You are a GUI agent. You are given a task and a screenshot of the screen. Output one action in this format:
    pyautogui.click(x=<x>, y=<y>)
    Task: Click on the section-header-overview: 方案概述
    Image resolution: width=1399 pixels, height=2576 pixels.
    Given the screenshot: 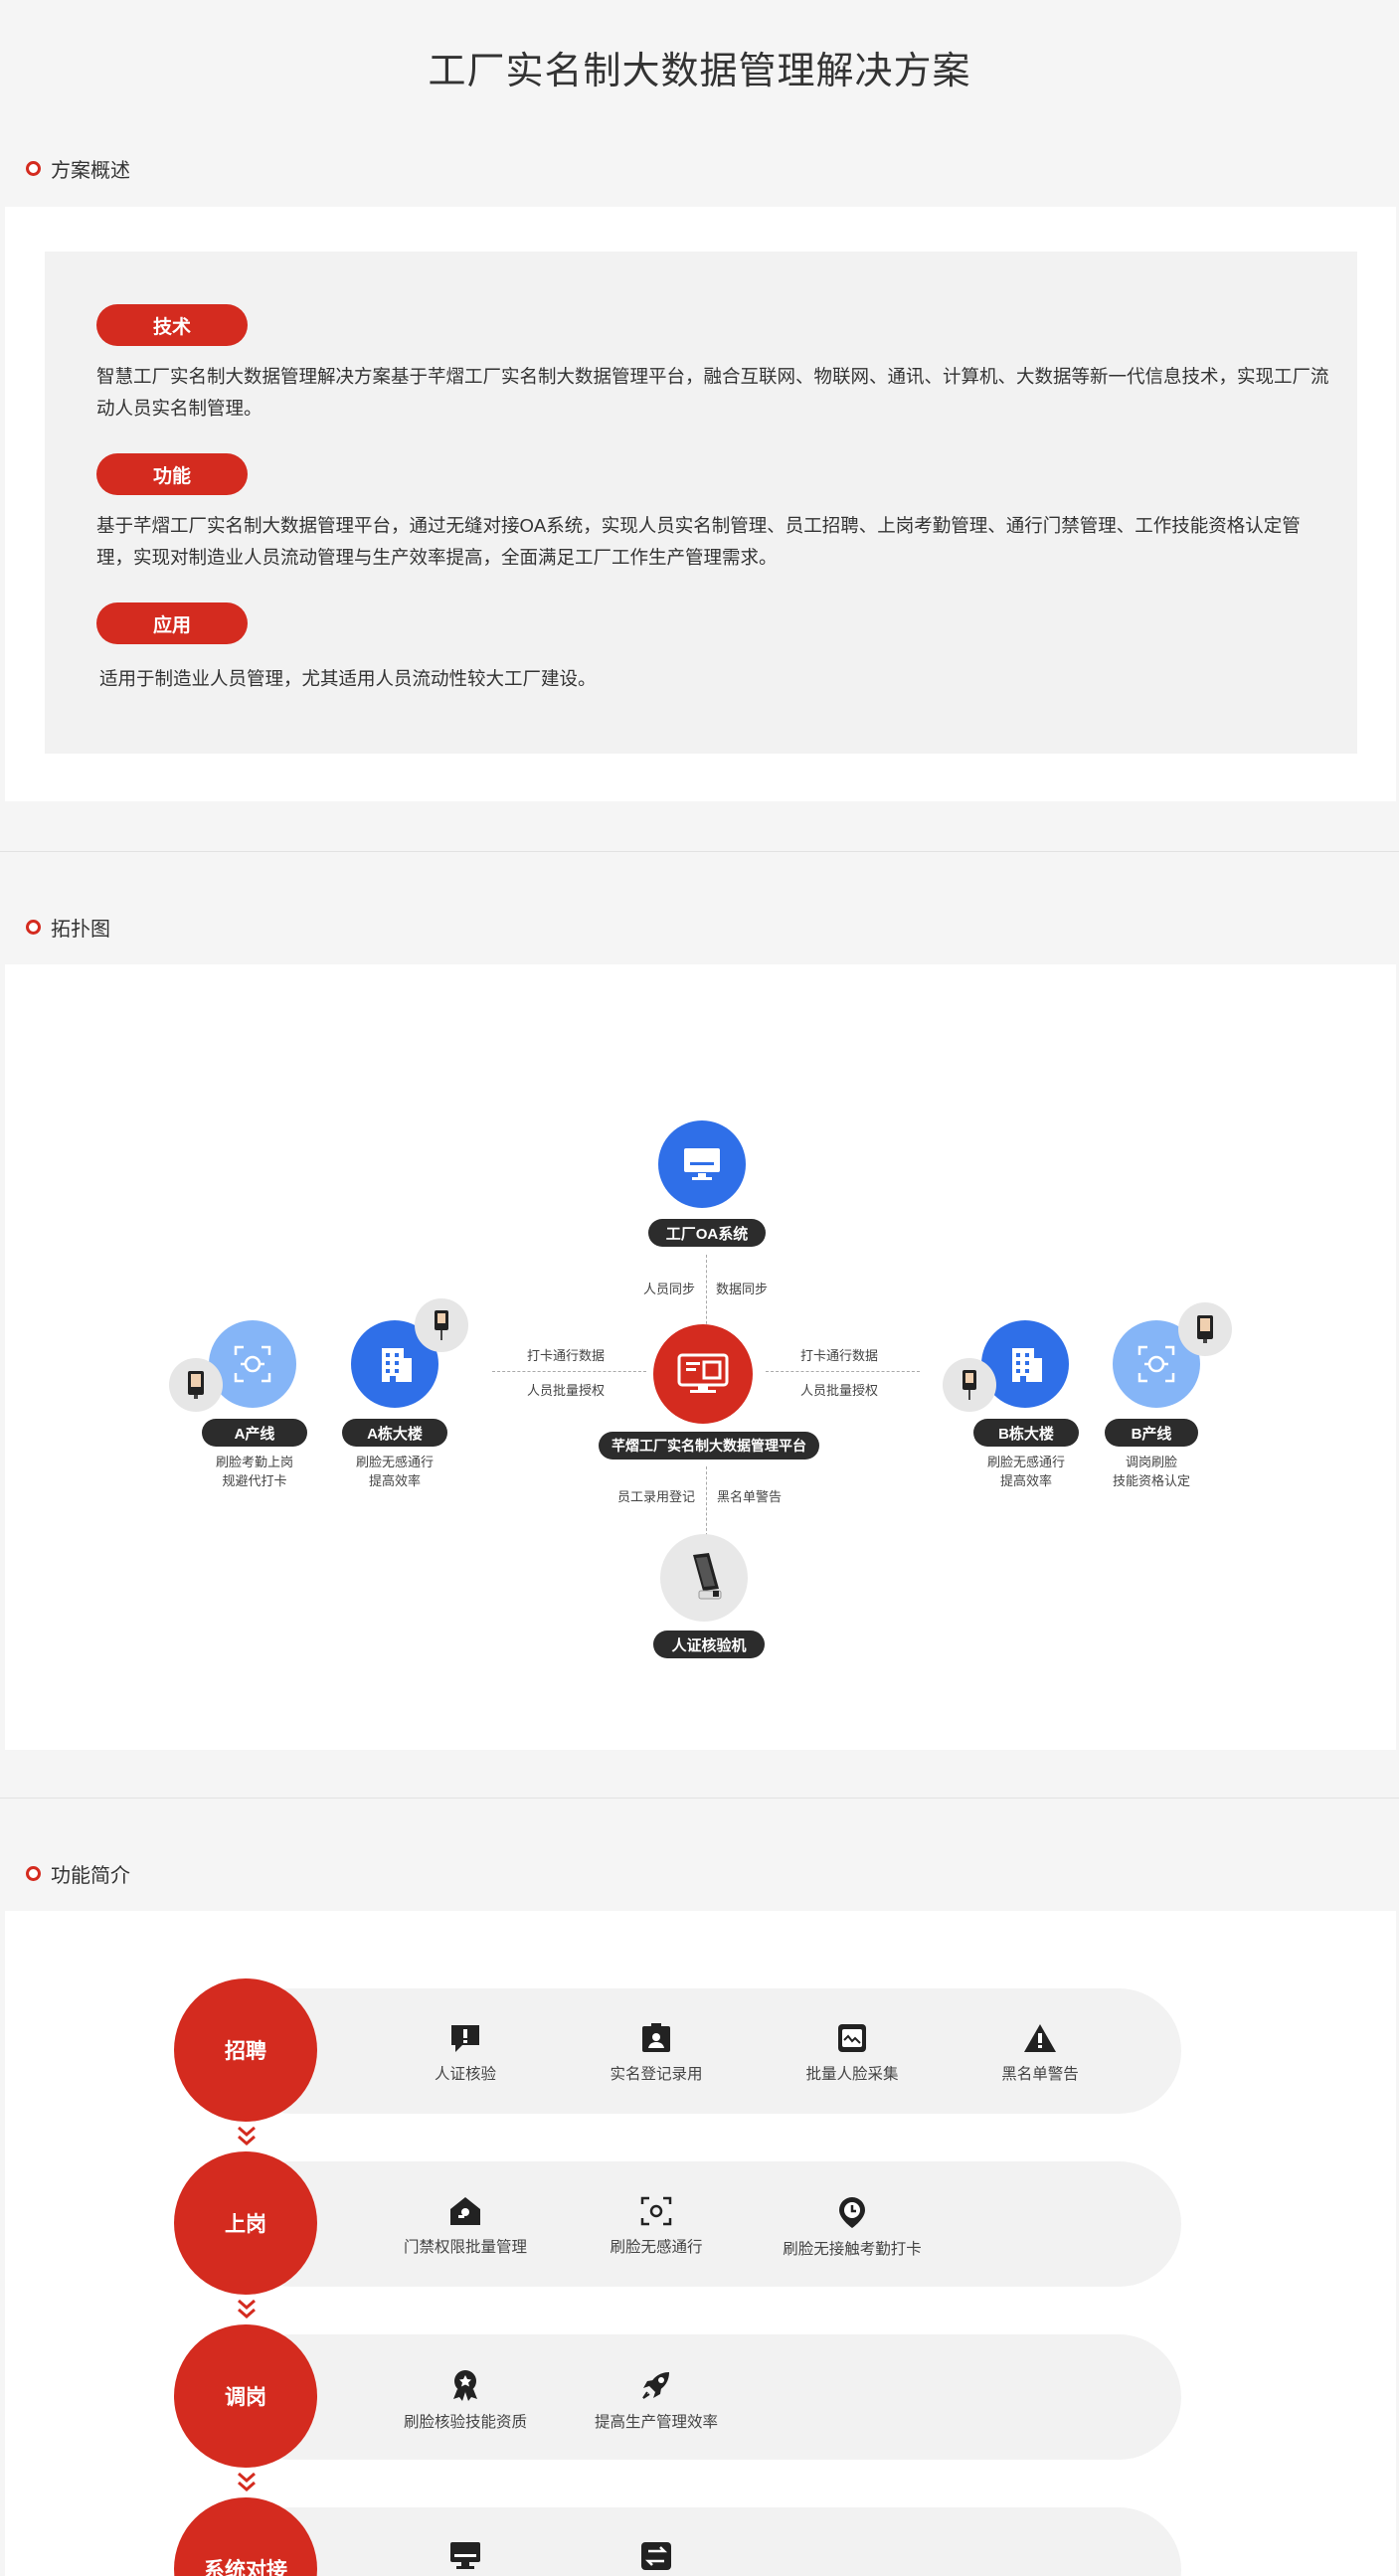 What is the action you would take?
    pyautogui.click(x=78, y=168)
    